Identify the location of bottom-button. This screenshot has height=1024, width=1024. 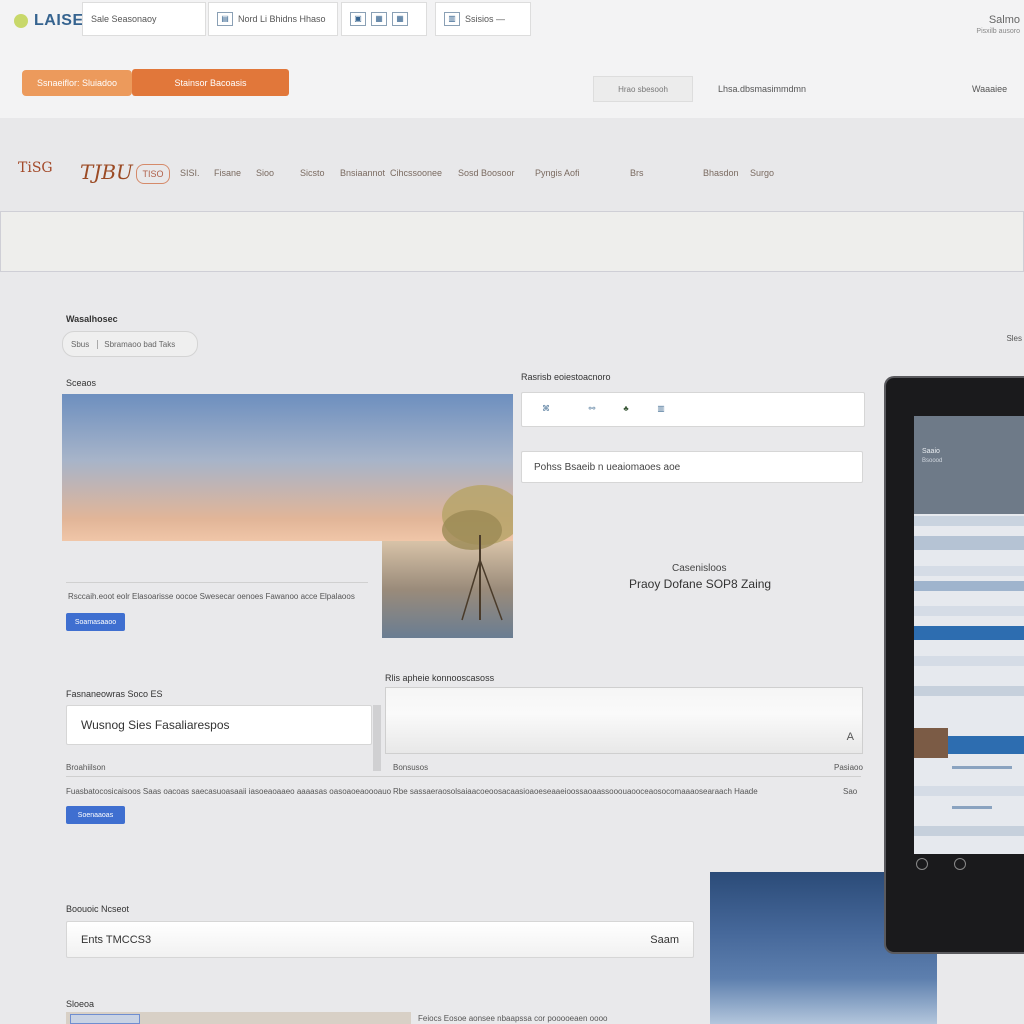
(105, 1019).